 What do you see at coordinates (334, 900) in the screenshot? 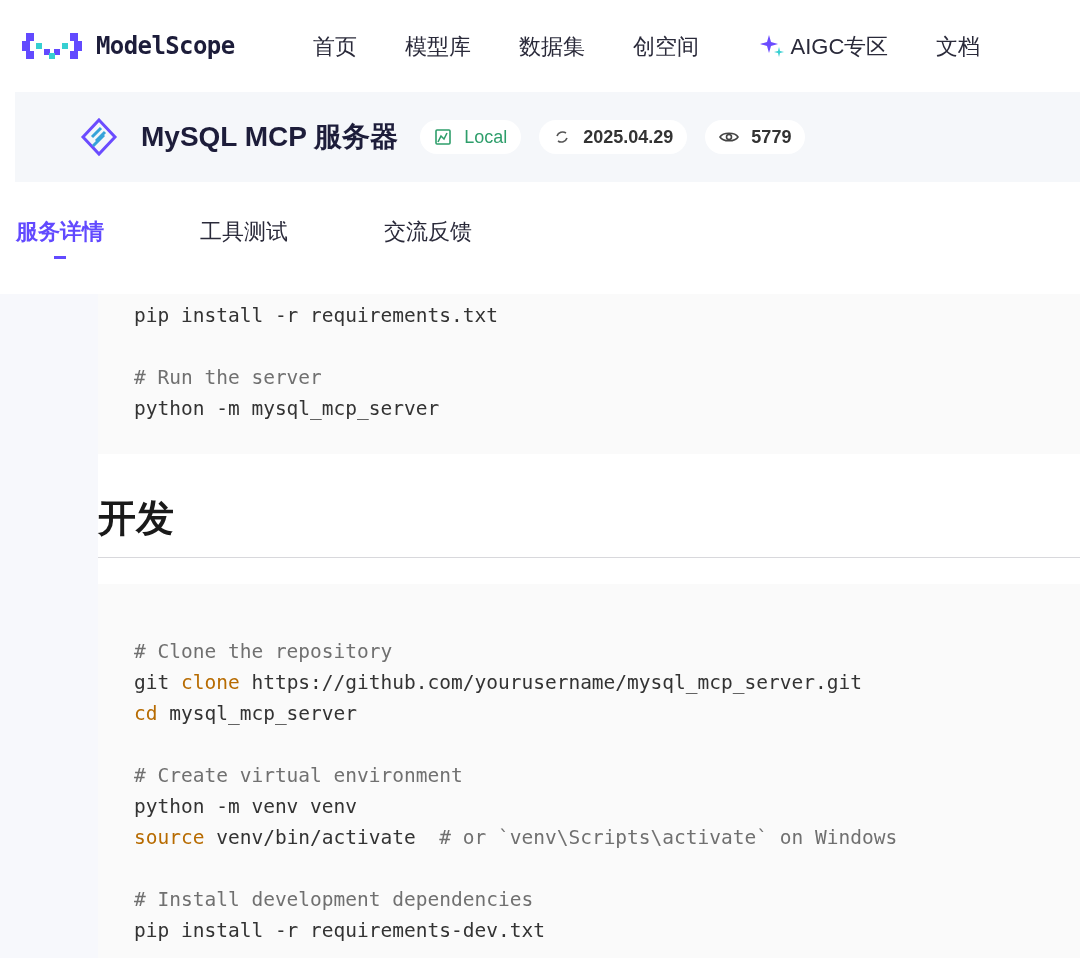
I see `code-line: # Install development dependencies` at bounding box center [334, 900].